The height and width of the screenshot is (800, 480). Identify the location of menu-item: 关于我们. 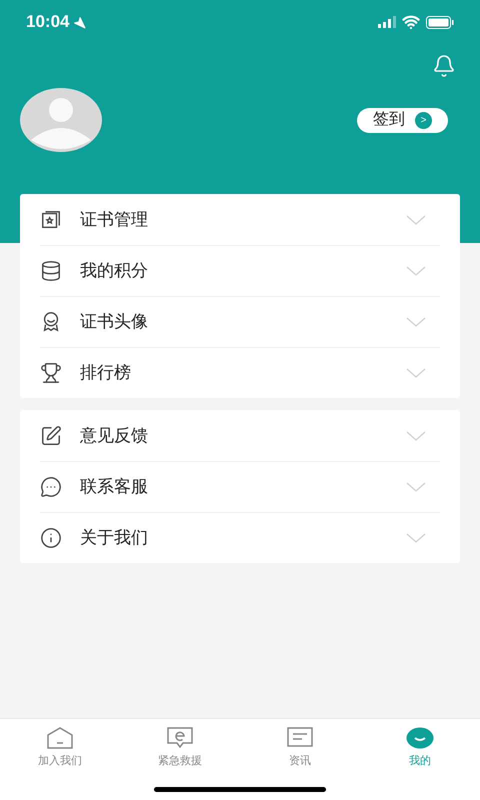
(240, 537).